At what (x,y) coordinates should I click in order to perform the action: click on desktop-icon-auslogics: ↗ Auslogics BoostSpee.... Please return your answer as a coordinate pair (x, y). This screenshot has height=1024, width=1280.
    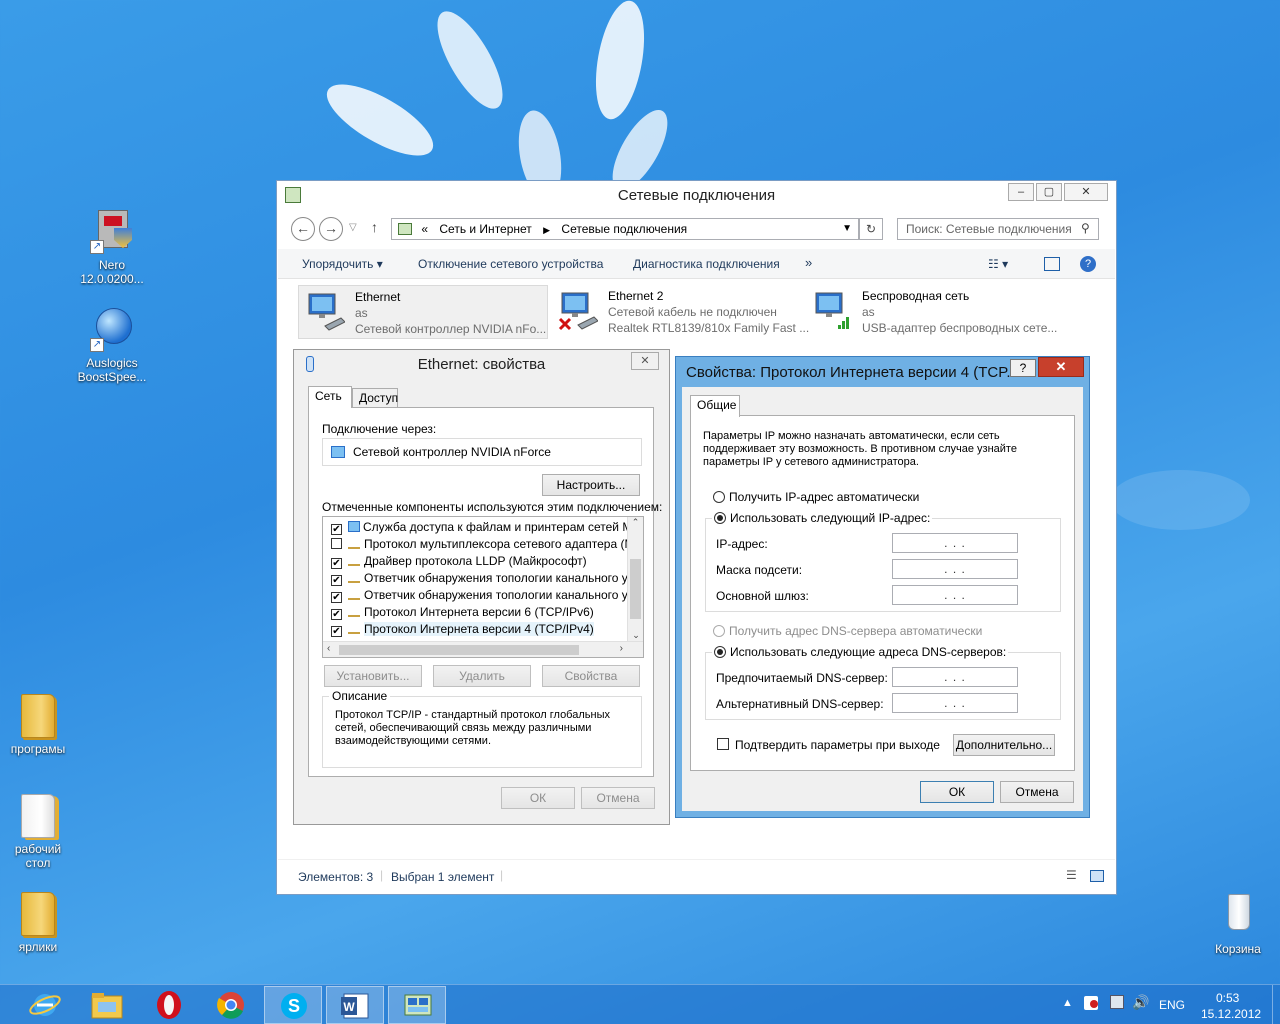
    Looking at the image, I should click on (112, 344).